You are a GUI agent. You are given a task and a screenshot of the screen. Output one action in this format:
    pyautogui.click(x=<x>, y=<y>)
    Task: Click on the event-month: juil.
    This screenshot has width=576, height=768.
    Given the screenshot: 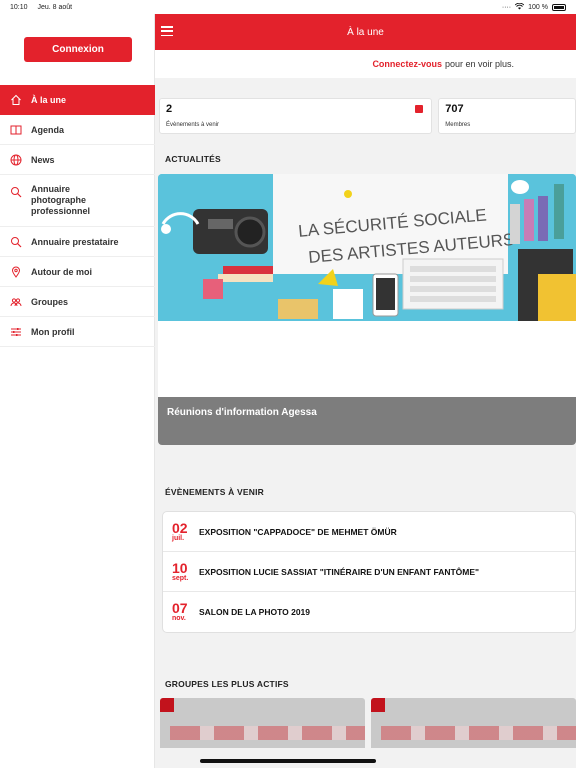 What is the action you would take?
    pyautogui.click(x=178, y=538)
    